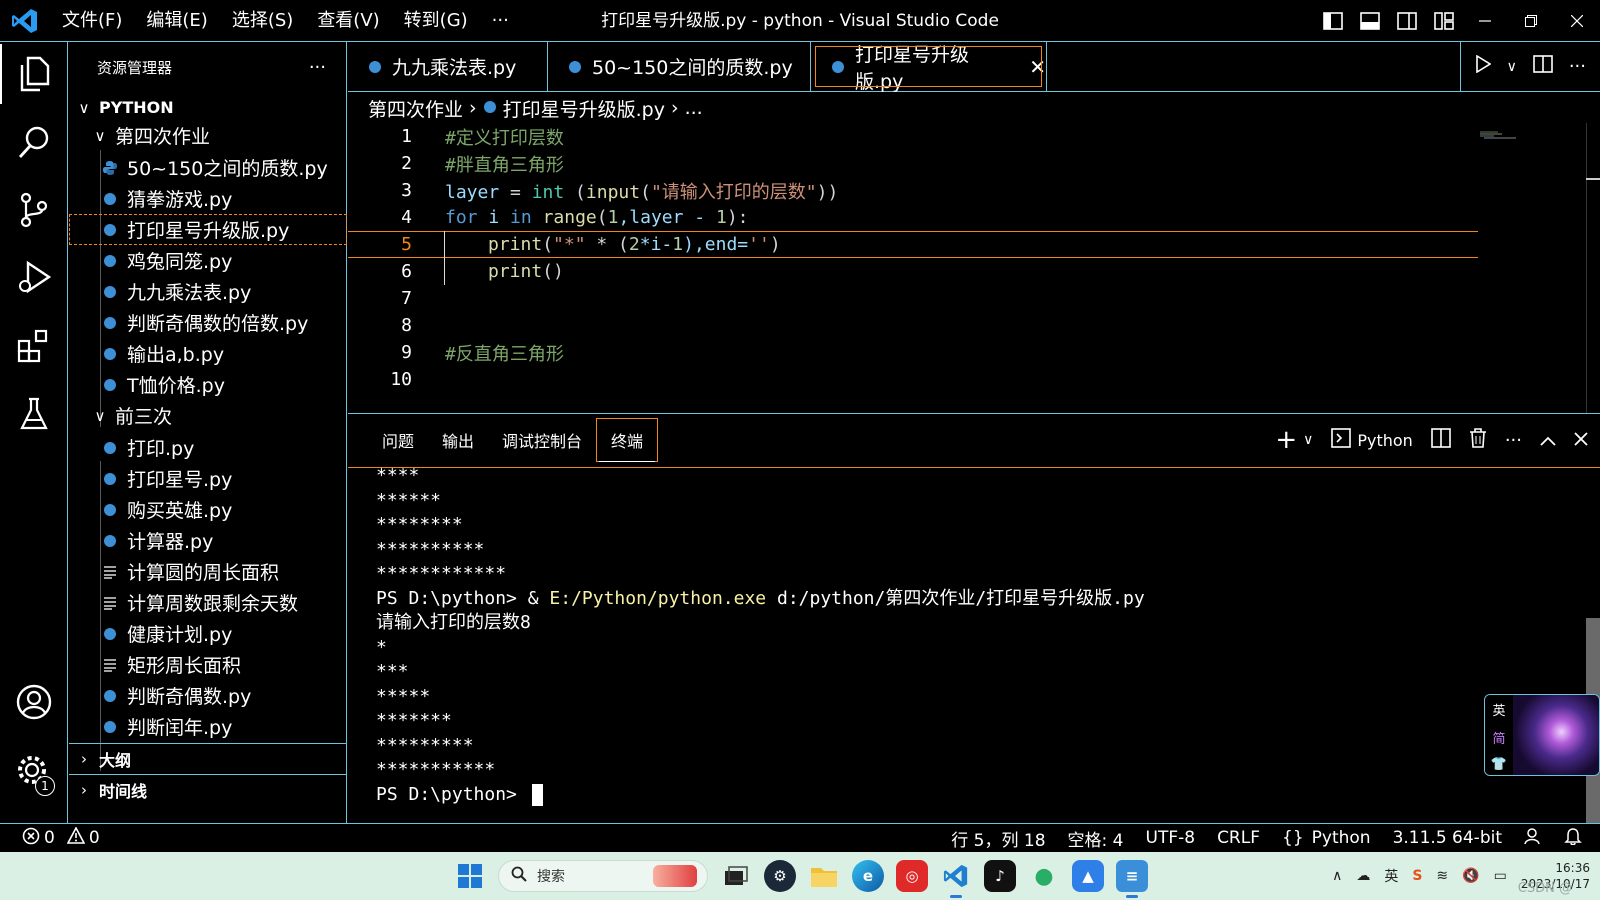 This screenshot has height=900, width=1600. I want to click on tab-debug-console: 调试控制台, so click(542, 440).